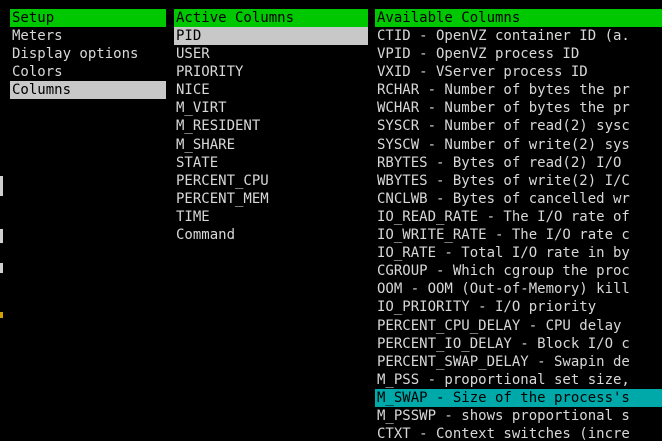 The height and width of the screenshot is (441, 662). Describe the element at coordinates (271, 72) in the screenshot. I see `active-column-priority: PRIORITY` at that location.